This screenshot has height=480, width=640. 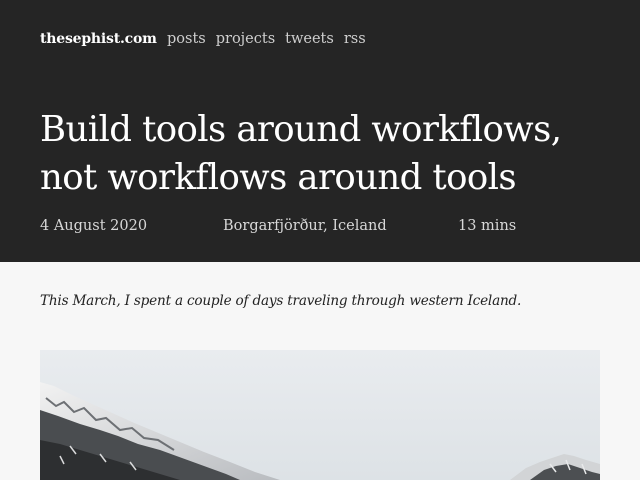 What do you see at coordinates (186, 39) in the screenshot?
I see `nav-link-posts: posts` at bounding box center [186, 39].